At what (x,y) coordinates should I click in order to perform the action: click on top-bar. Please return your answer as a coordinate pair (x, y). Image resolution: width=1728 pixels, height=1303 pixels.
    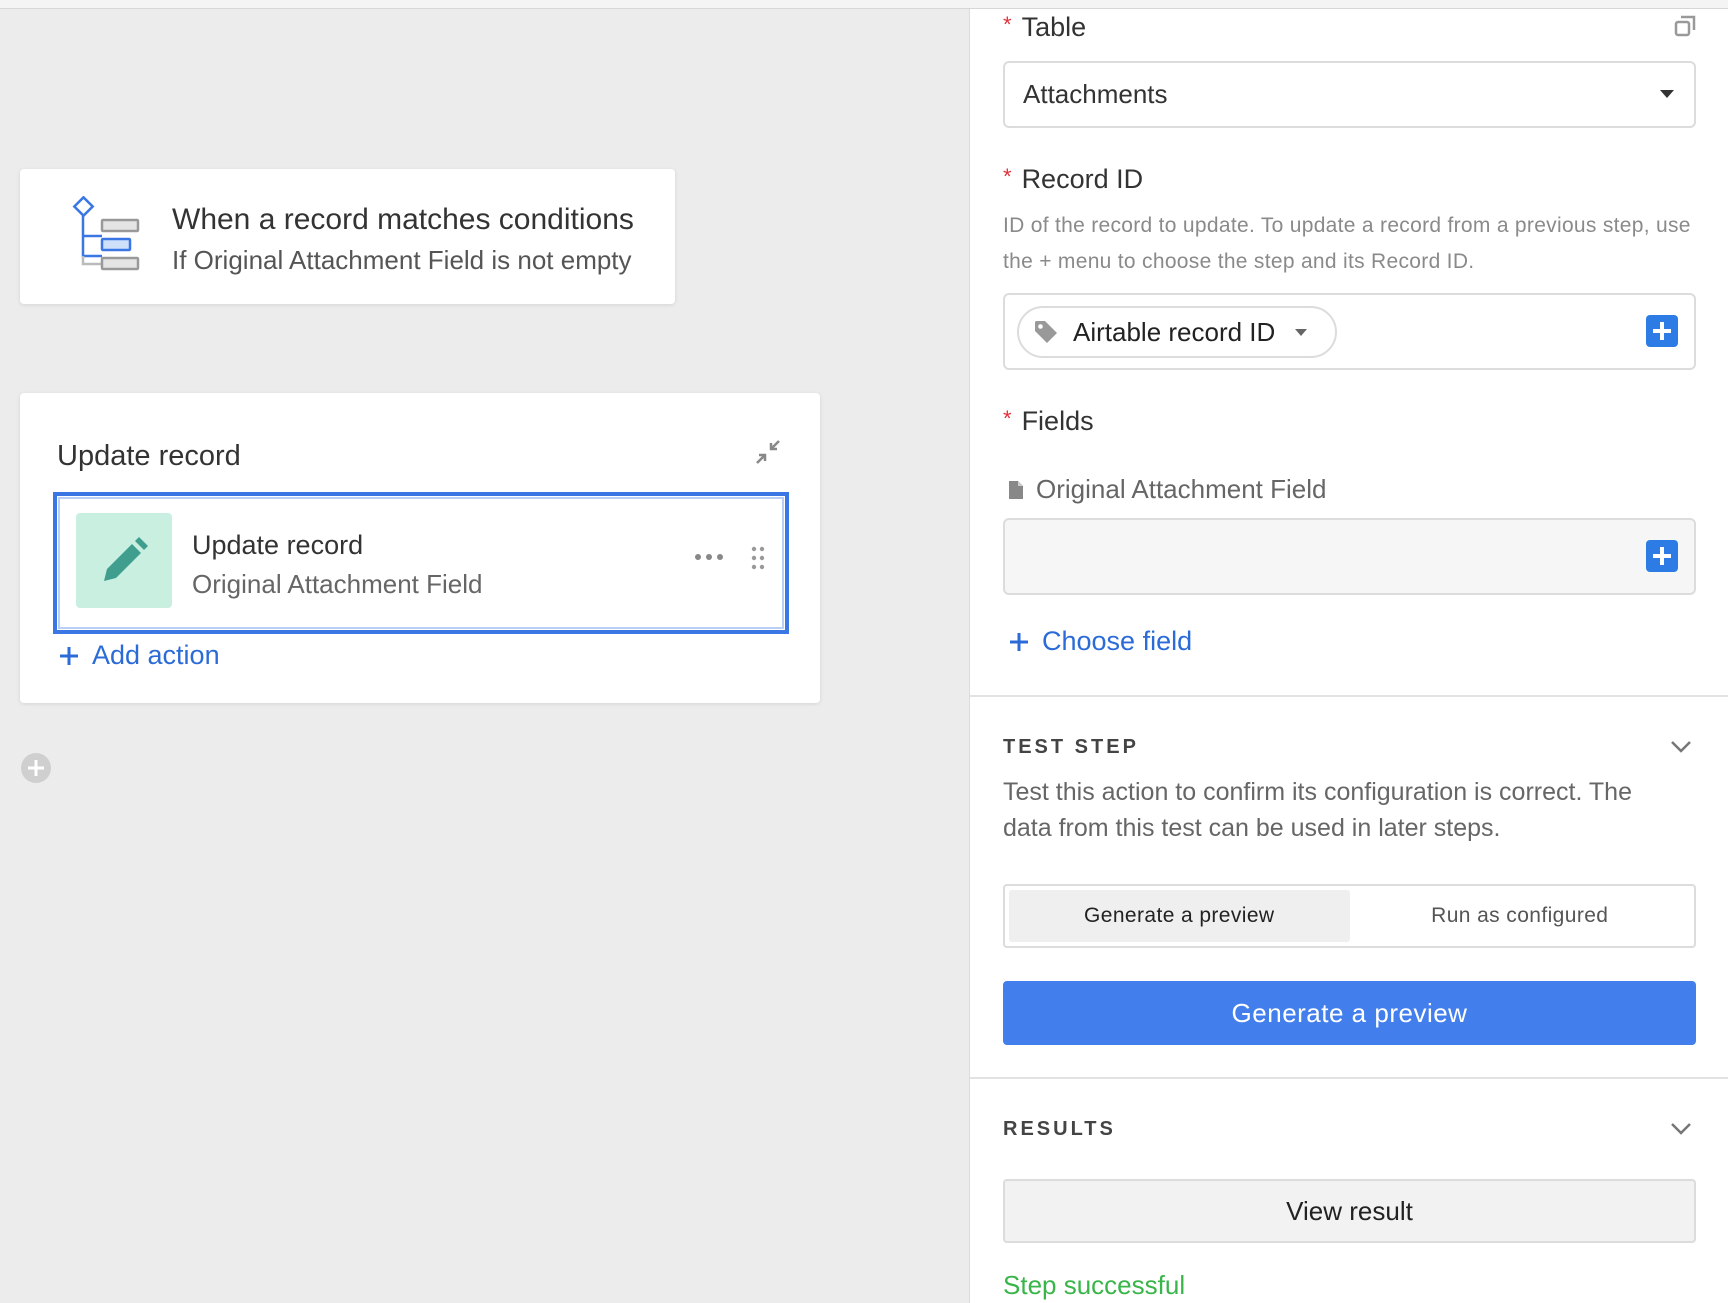
    Looking at the image, I should click on (864, 4).